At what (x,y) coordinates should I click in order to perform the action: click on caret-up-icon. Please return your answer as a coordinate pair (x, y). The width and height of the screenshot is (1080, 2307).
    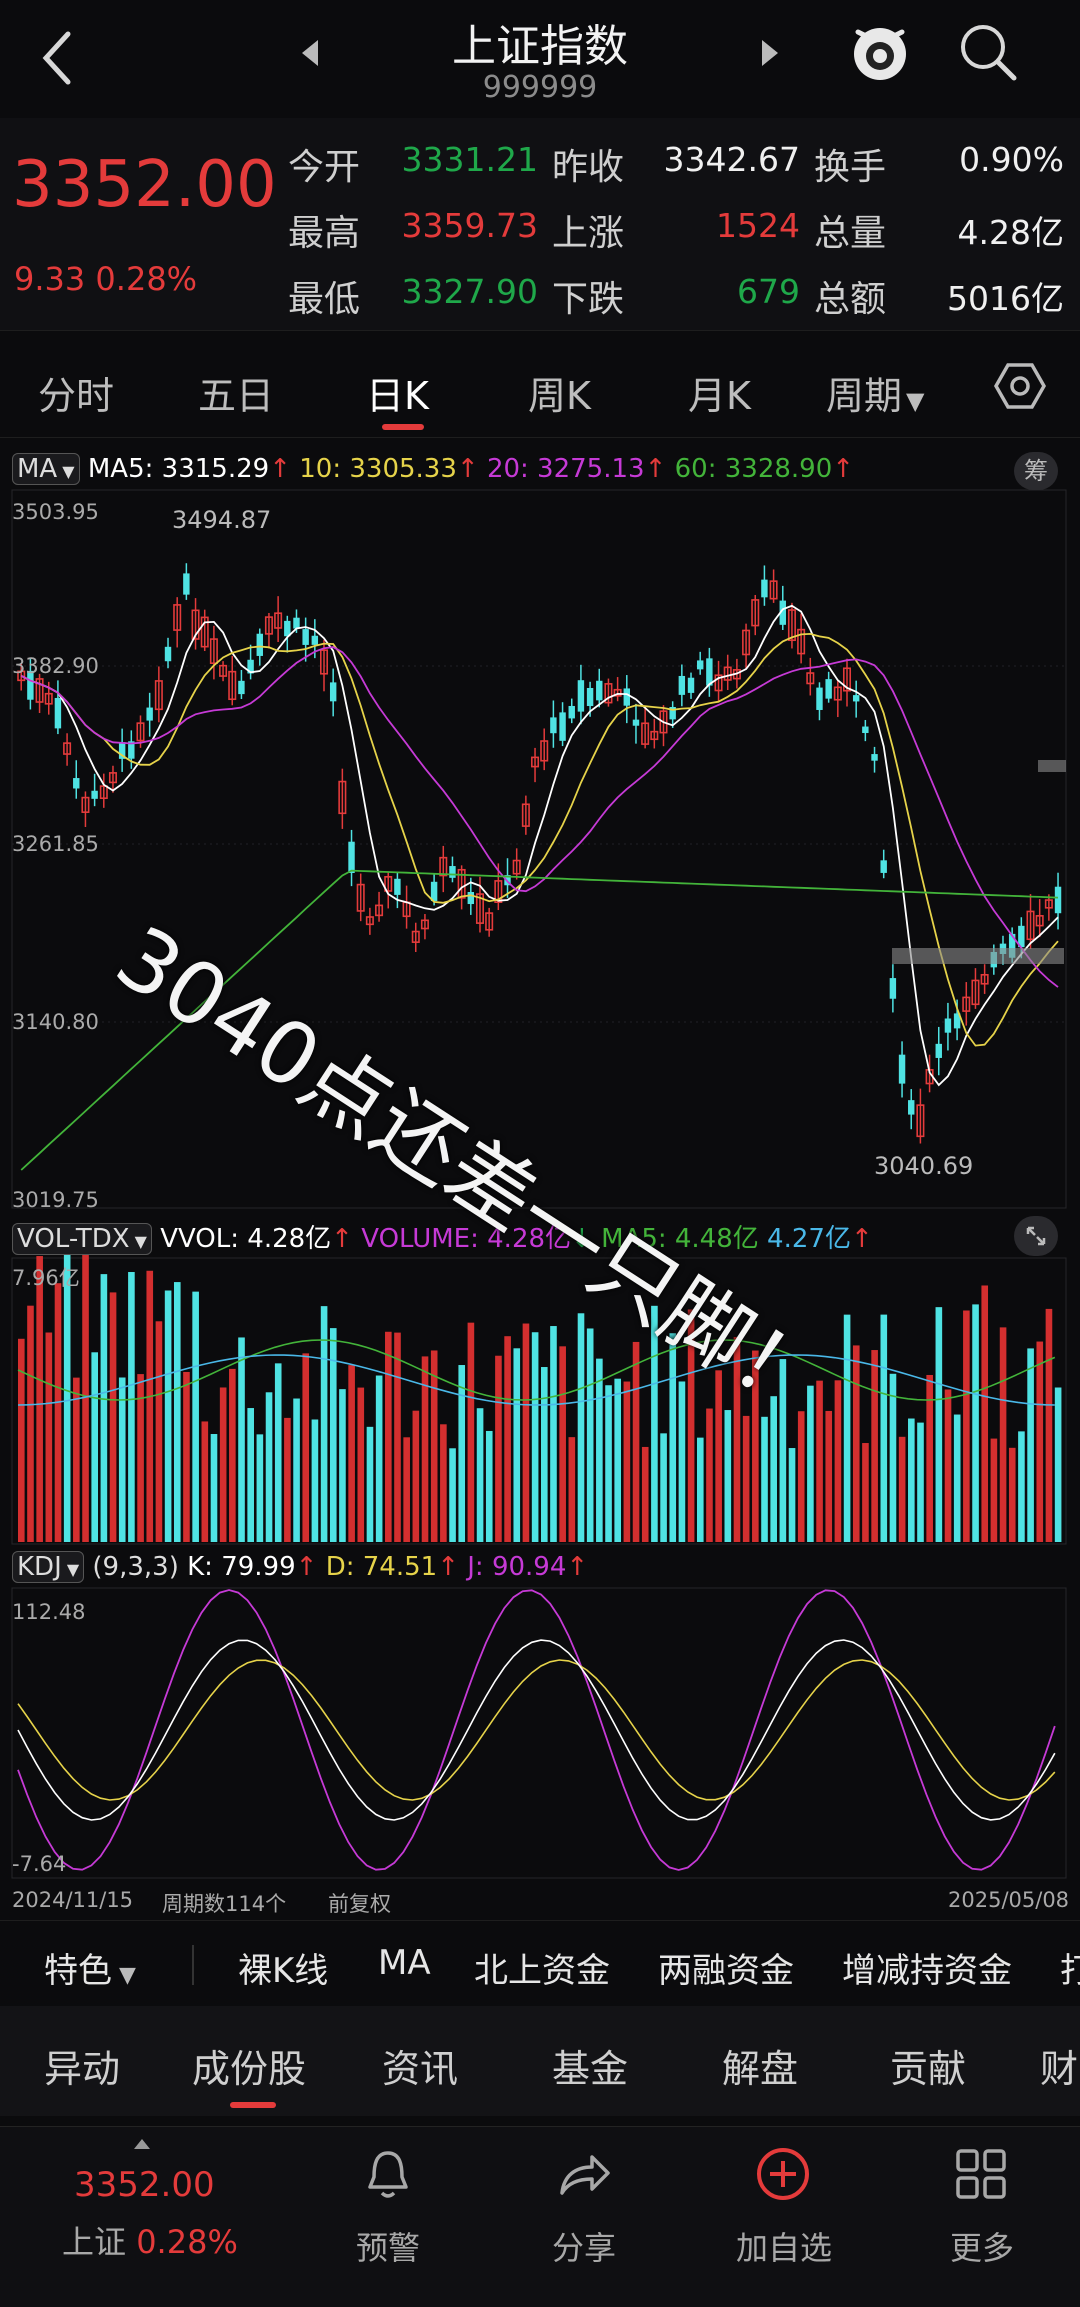
    Looking at the image, I should click on (142, 2144).